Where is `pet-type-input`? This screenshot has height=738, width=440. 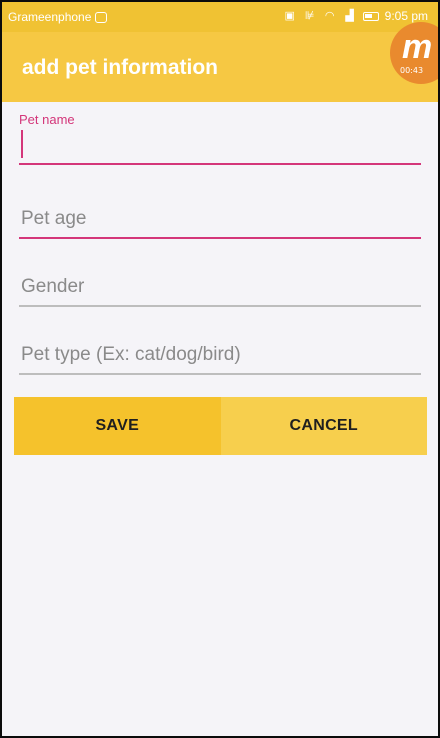
pet-type-input is located at coordinates (220, 355).